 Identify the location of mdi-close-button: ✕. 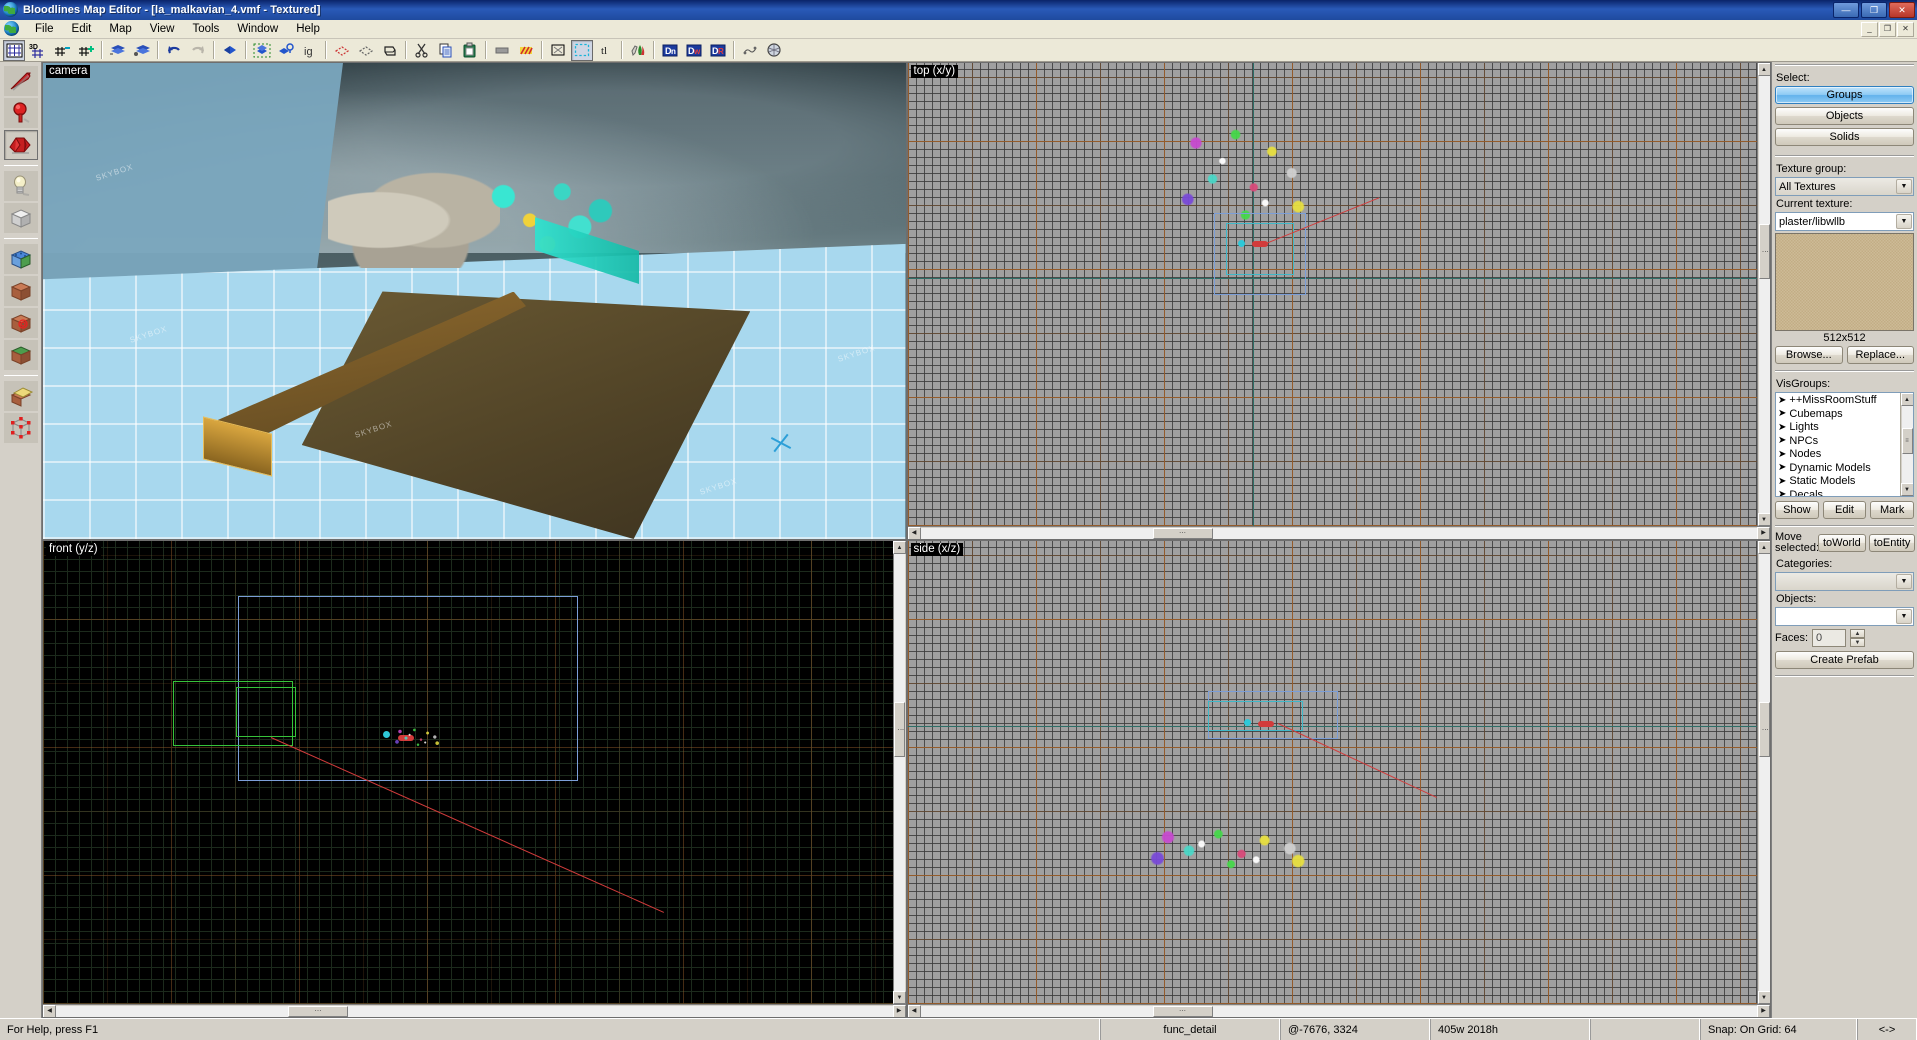
(1905, 29).